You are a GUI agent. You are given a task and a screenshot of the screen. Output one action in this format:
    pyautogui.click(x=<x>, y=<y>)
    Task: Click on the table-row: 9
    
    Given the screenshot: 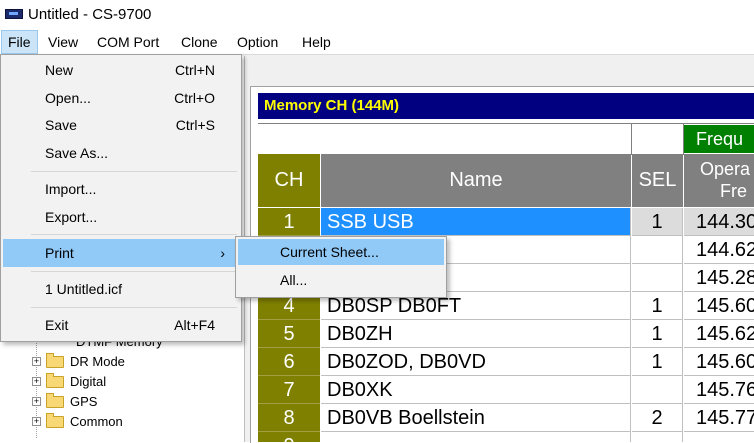 What is the action you would take?
    pyautogui.click(x=506, y=437)
    